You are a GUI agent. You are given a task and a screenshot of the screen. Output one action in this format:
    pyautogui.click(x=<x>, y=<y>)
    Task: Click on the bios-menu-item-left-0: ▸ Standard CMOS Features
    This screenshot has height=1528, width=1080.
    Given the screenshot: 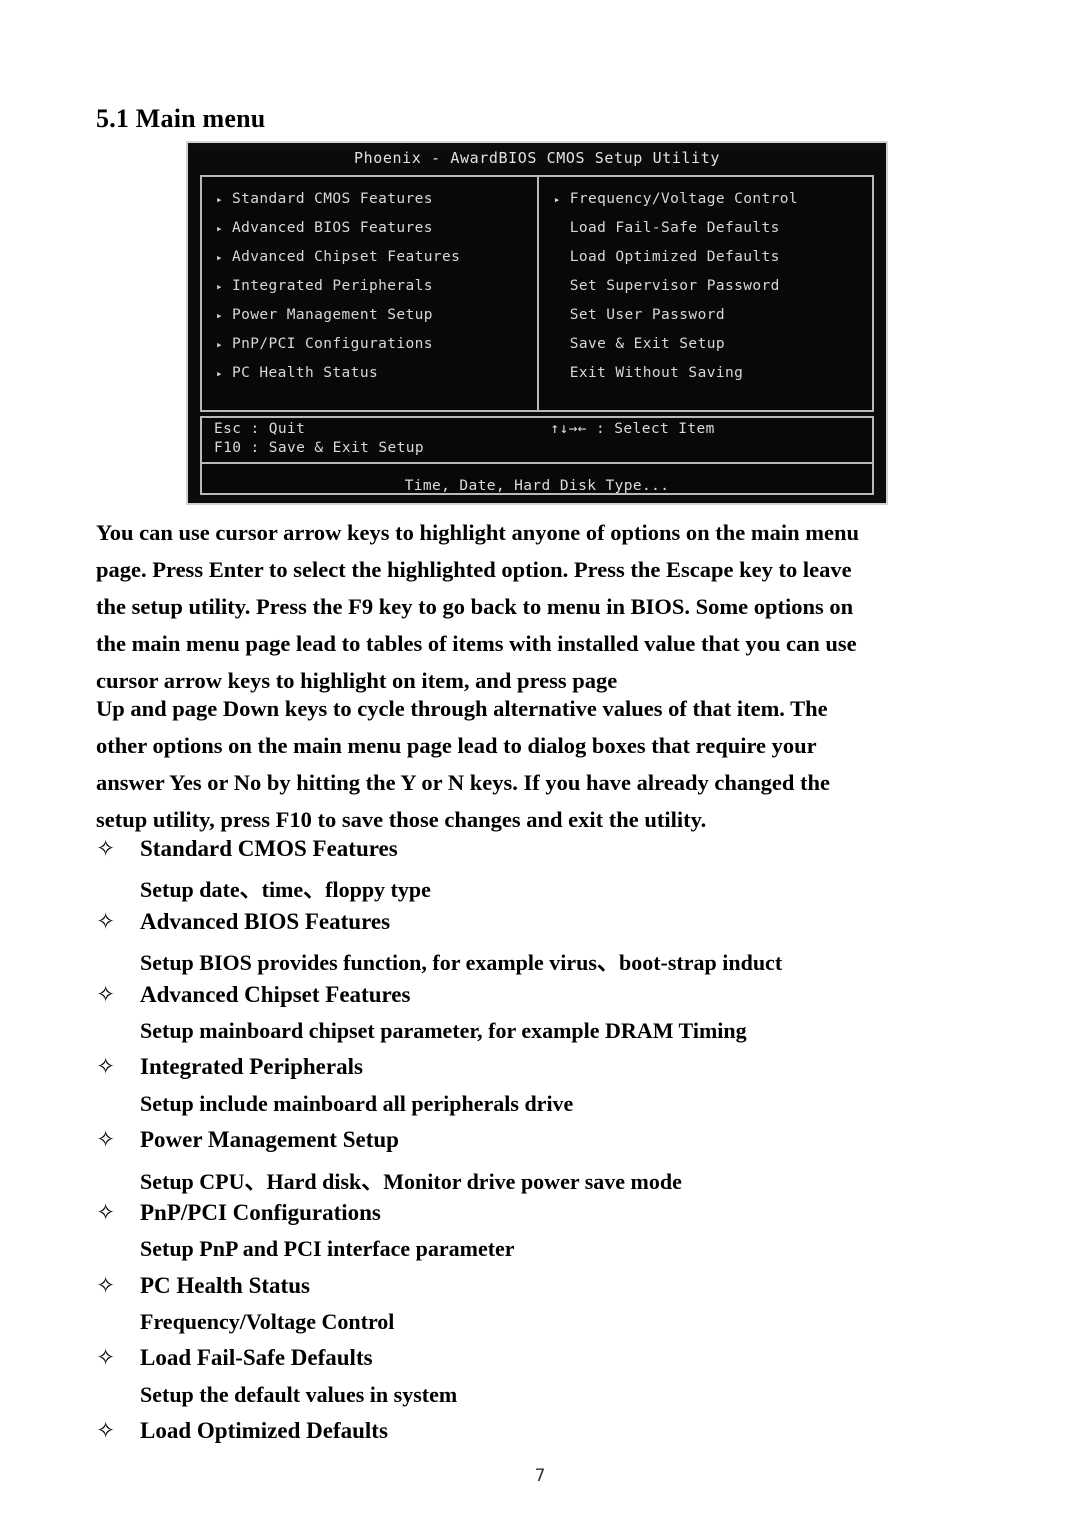 What is the action you would take?
    pyautogui.click(x=370, y=205)
    